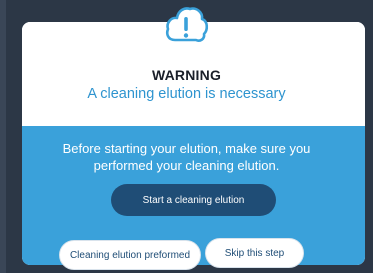 Image resolution: width=373 pixels, height=273 pixels. What do you see at coordinates (254, 253) in the screenshot?
I see `skip-step-button: Skip this step` at bounding box center [254, 253].